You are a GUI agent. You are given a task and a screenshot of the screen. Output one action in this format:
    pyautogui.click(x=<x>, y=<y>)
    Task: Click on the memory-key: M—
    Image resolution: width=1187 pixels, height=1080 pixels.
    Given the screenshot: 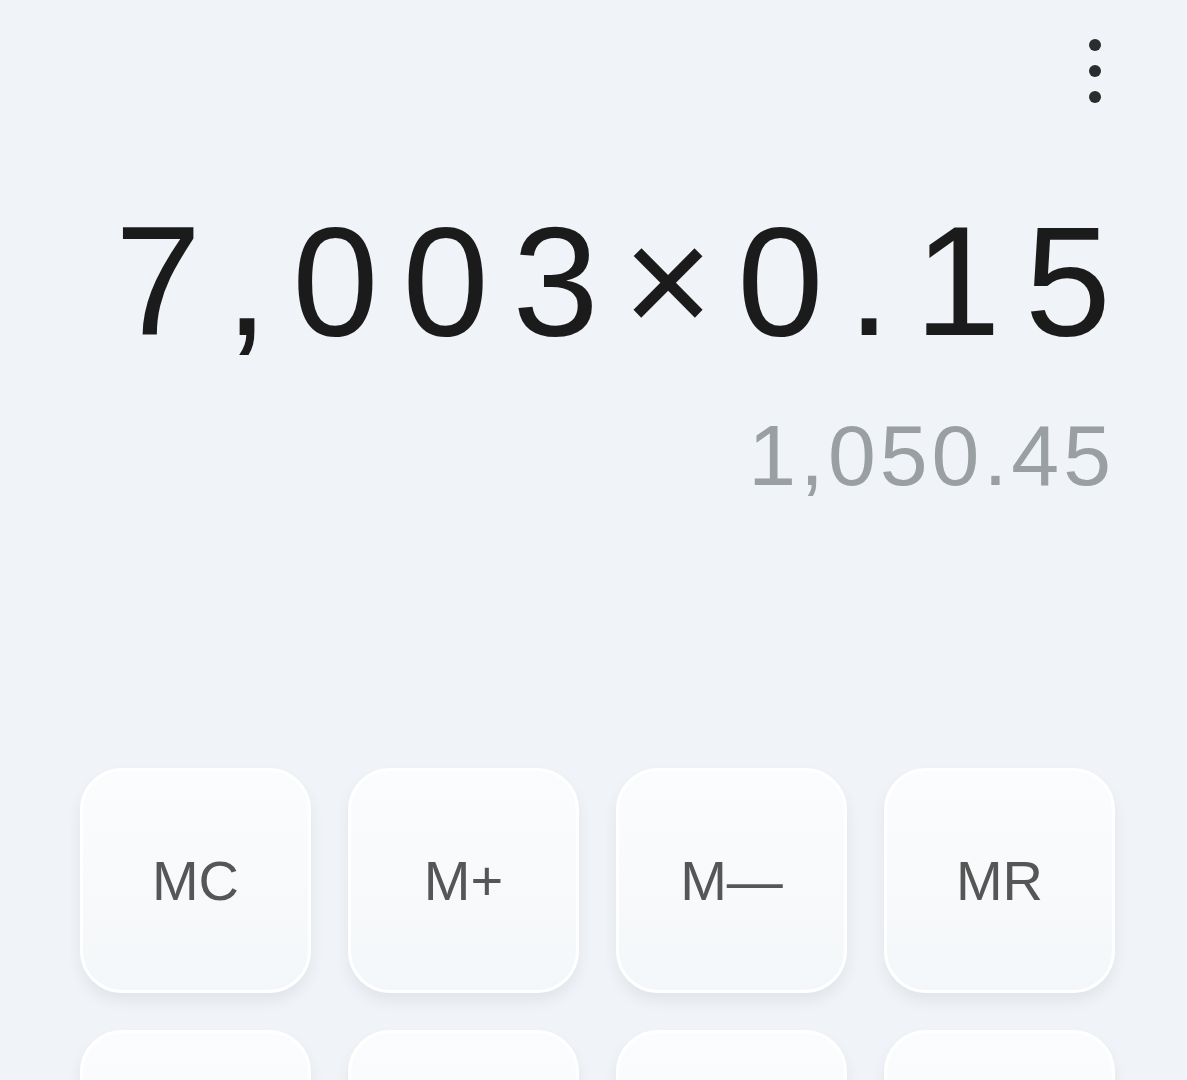 What is the action you would take?
    pyautogui.click(x=731, y=880)
    